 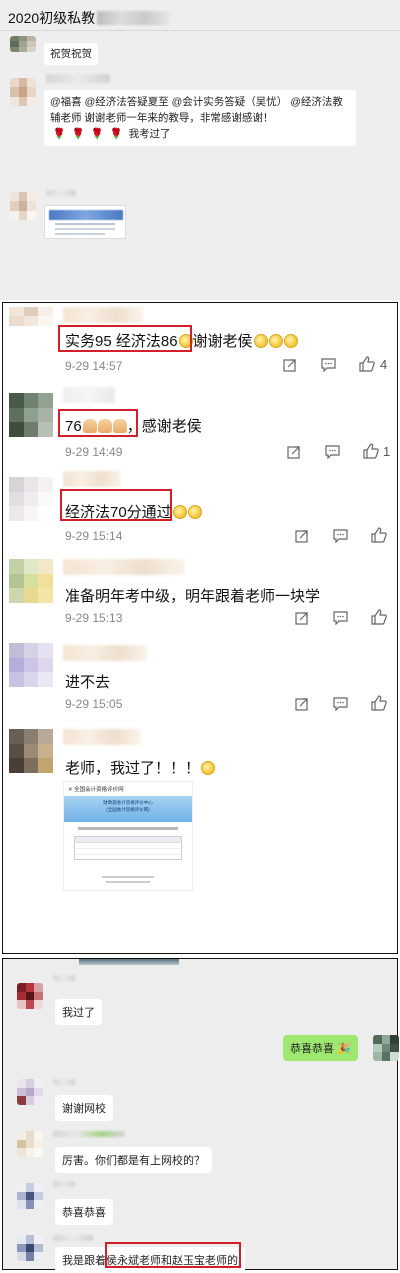 What do you see at coordinates (94, 704) in the screenshot?
I see `comment-time: 9-29 15:05` at bounding box center [94, 704].